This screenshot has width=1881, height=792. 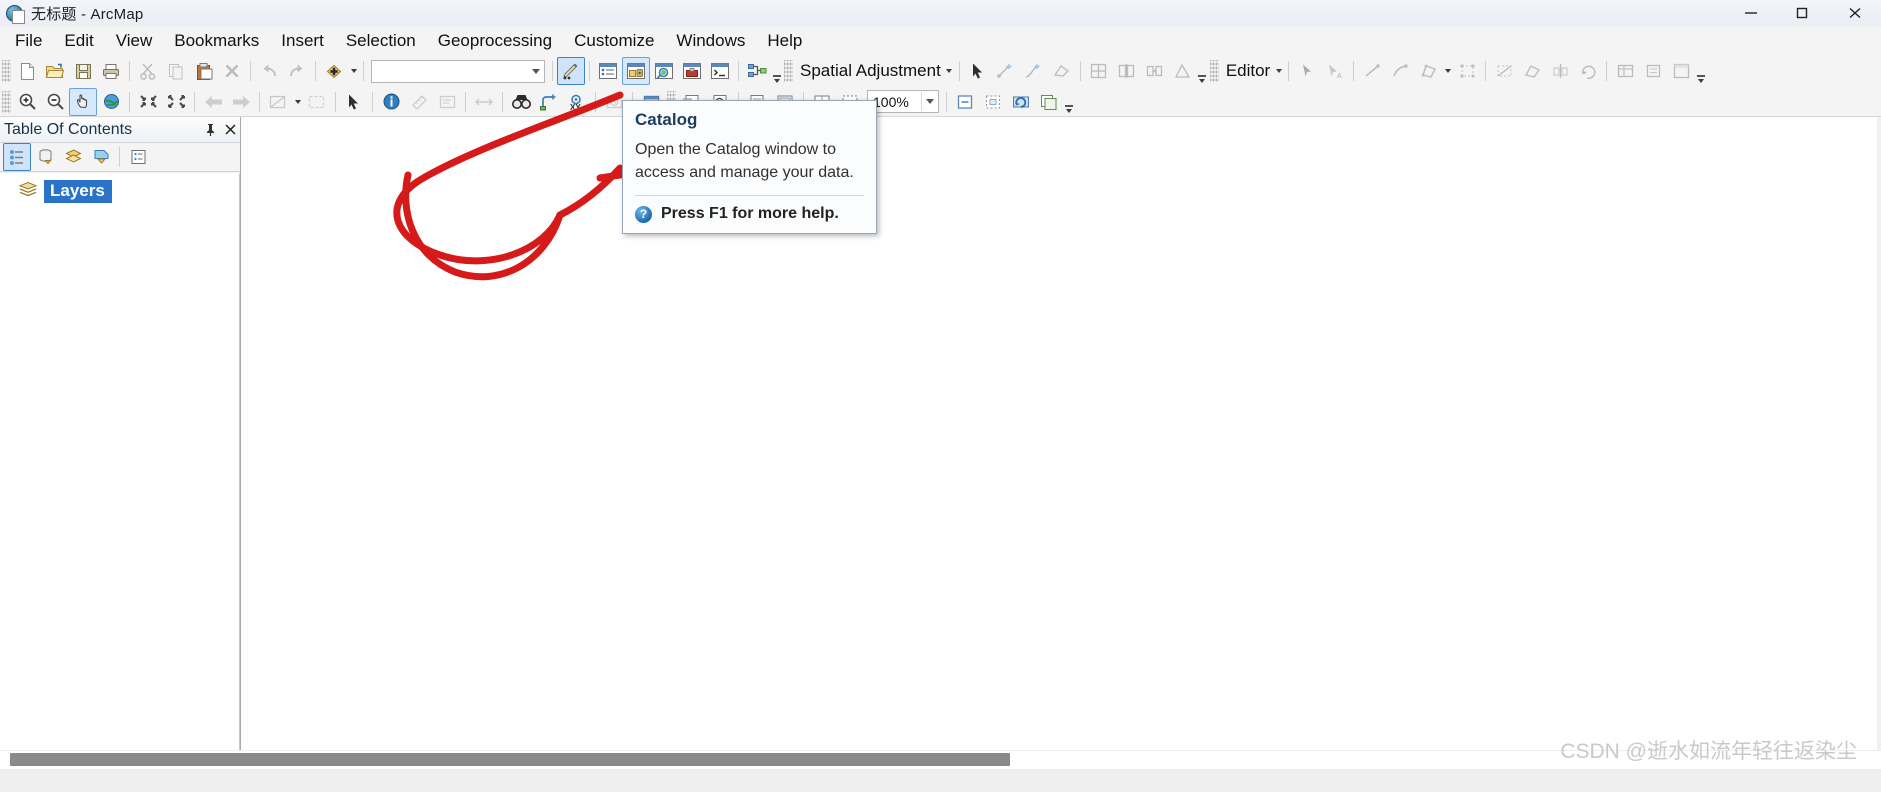 What do you see at coordinates (216, 41) in the screenshot?
I see `menu-item-bookmarks: Bookmarks` at bounding box center [216, 41].